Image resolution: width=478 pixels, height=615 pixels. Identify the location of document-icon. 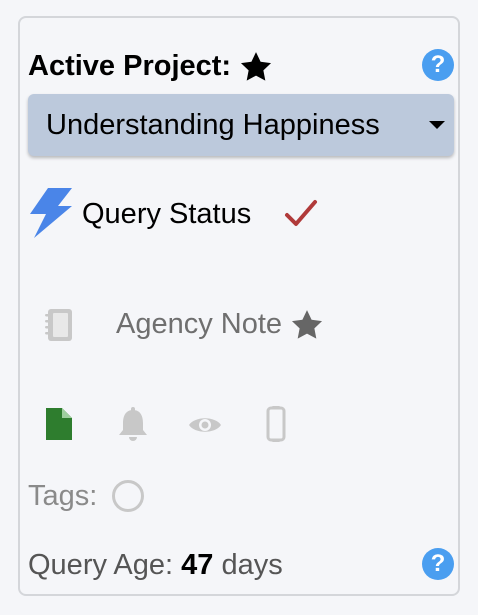
(59, 426).